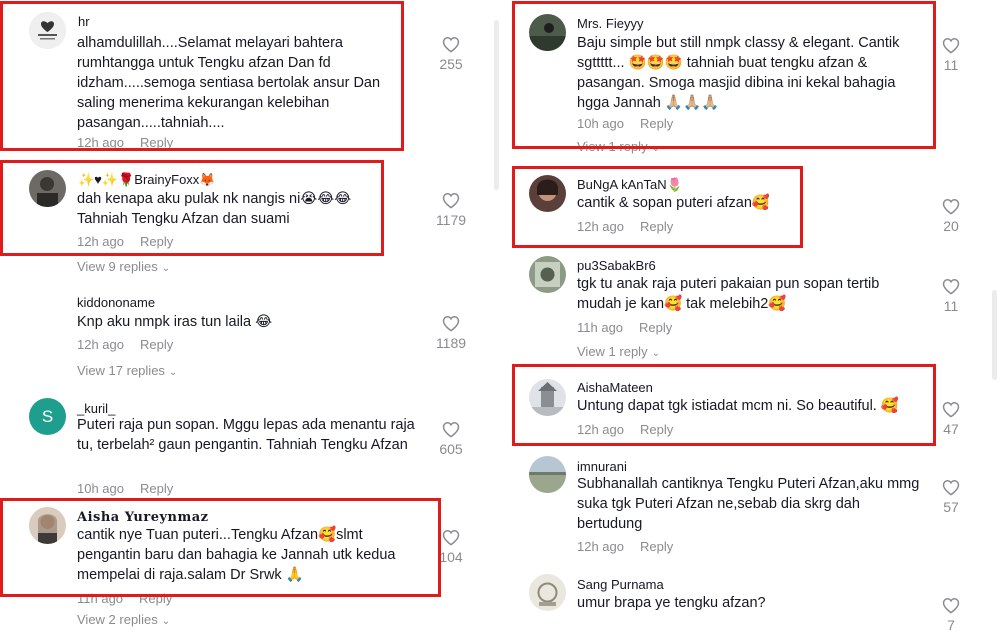  What do you see at coordinates (951, 615) in the screenshot?
I see `like-button: 7` at bounding box center [951, 615].